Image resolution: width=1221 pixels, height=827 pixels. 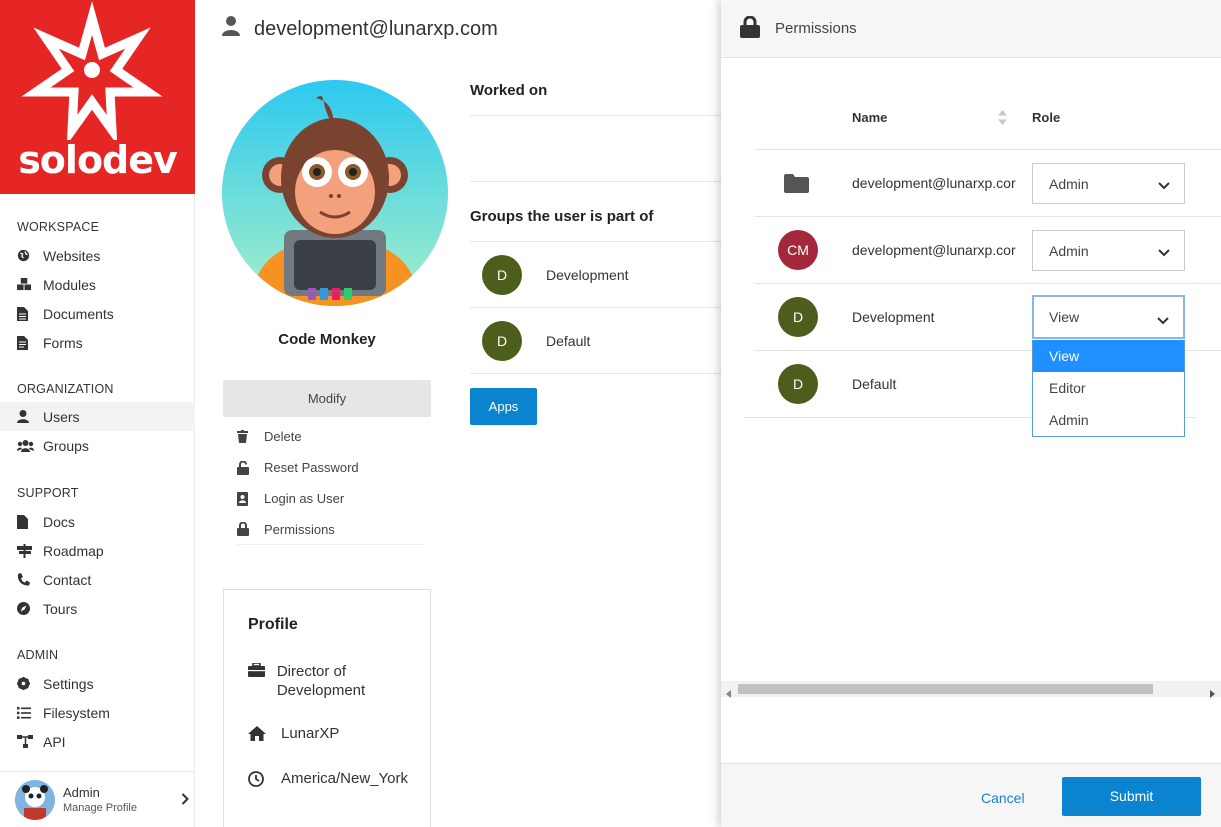 I want to click on file-icon, so click(x=30, y=521).